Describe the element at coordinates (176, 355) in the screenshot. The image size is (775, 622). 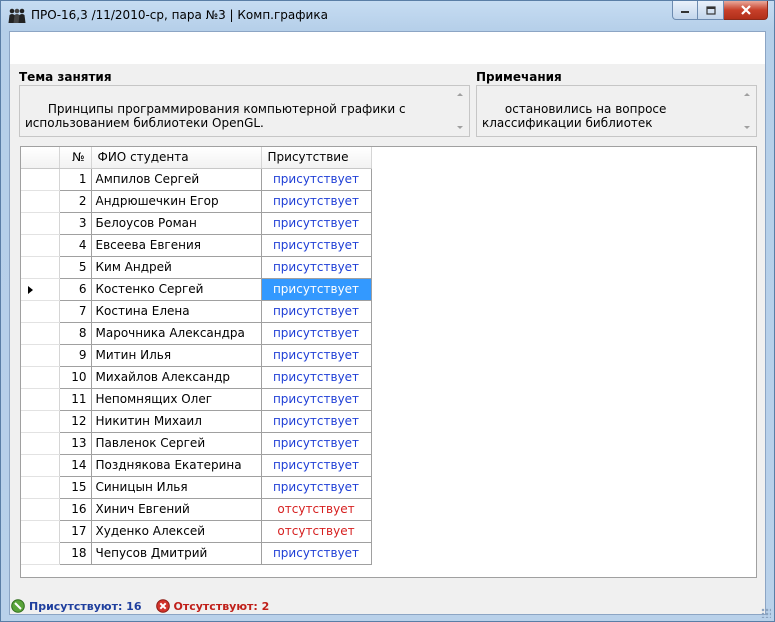
I see `cell-student-name: Митин Илья` at that location.